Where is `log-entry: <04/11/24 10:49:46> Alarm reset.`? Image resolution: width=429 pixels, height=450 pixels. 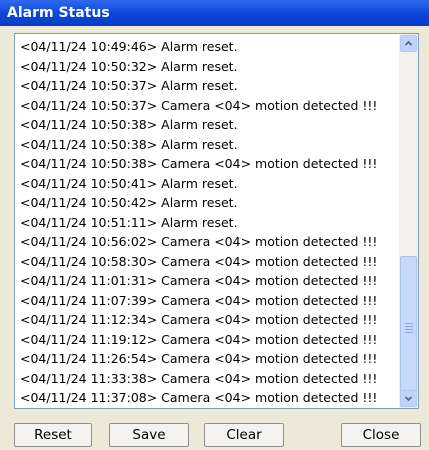 log-entry: <04/11/24 10:49:46> Alarm reset. is located at coordinates (129, 46).